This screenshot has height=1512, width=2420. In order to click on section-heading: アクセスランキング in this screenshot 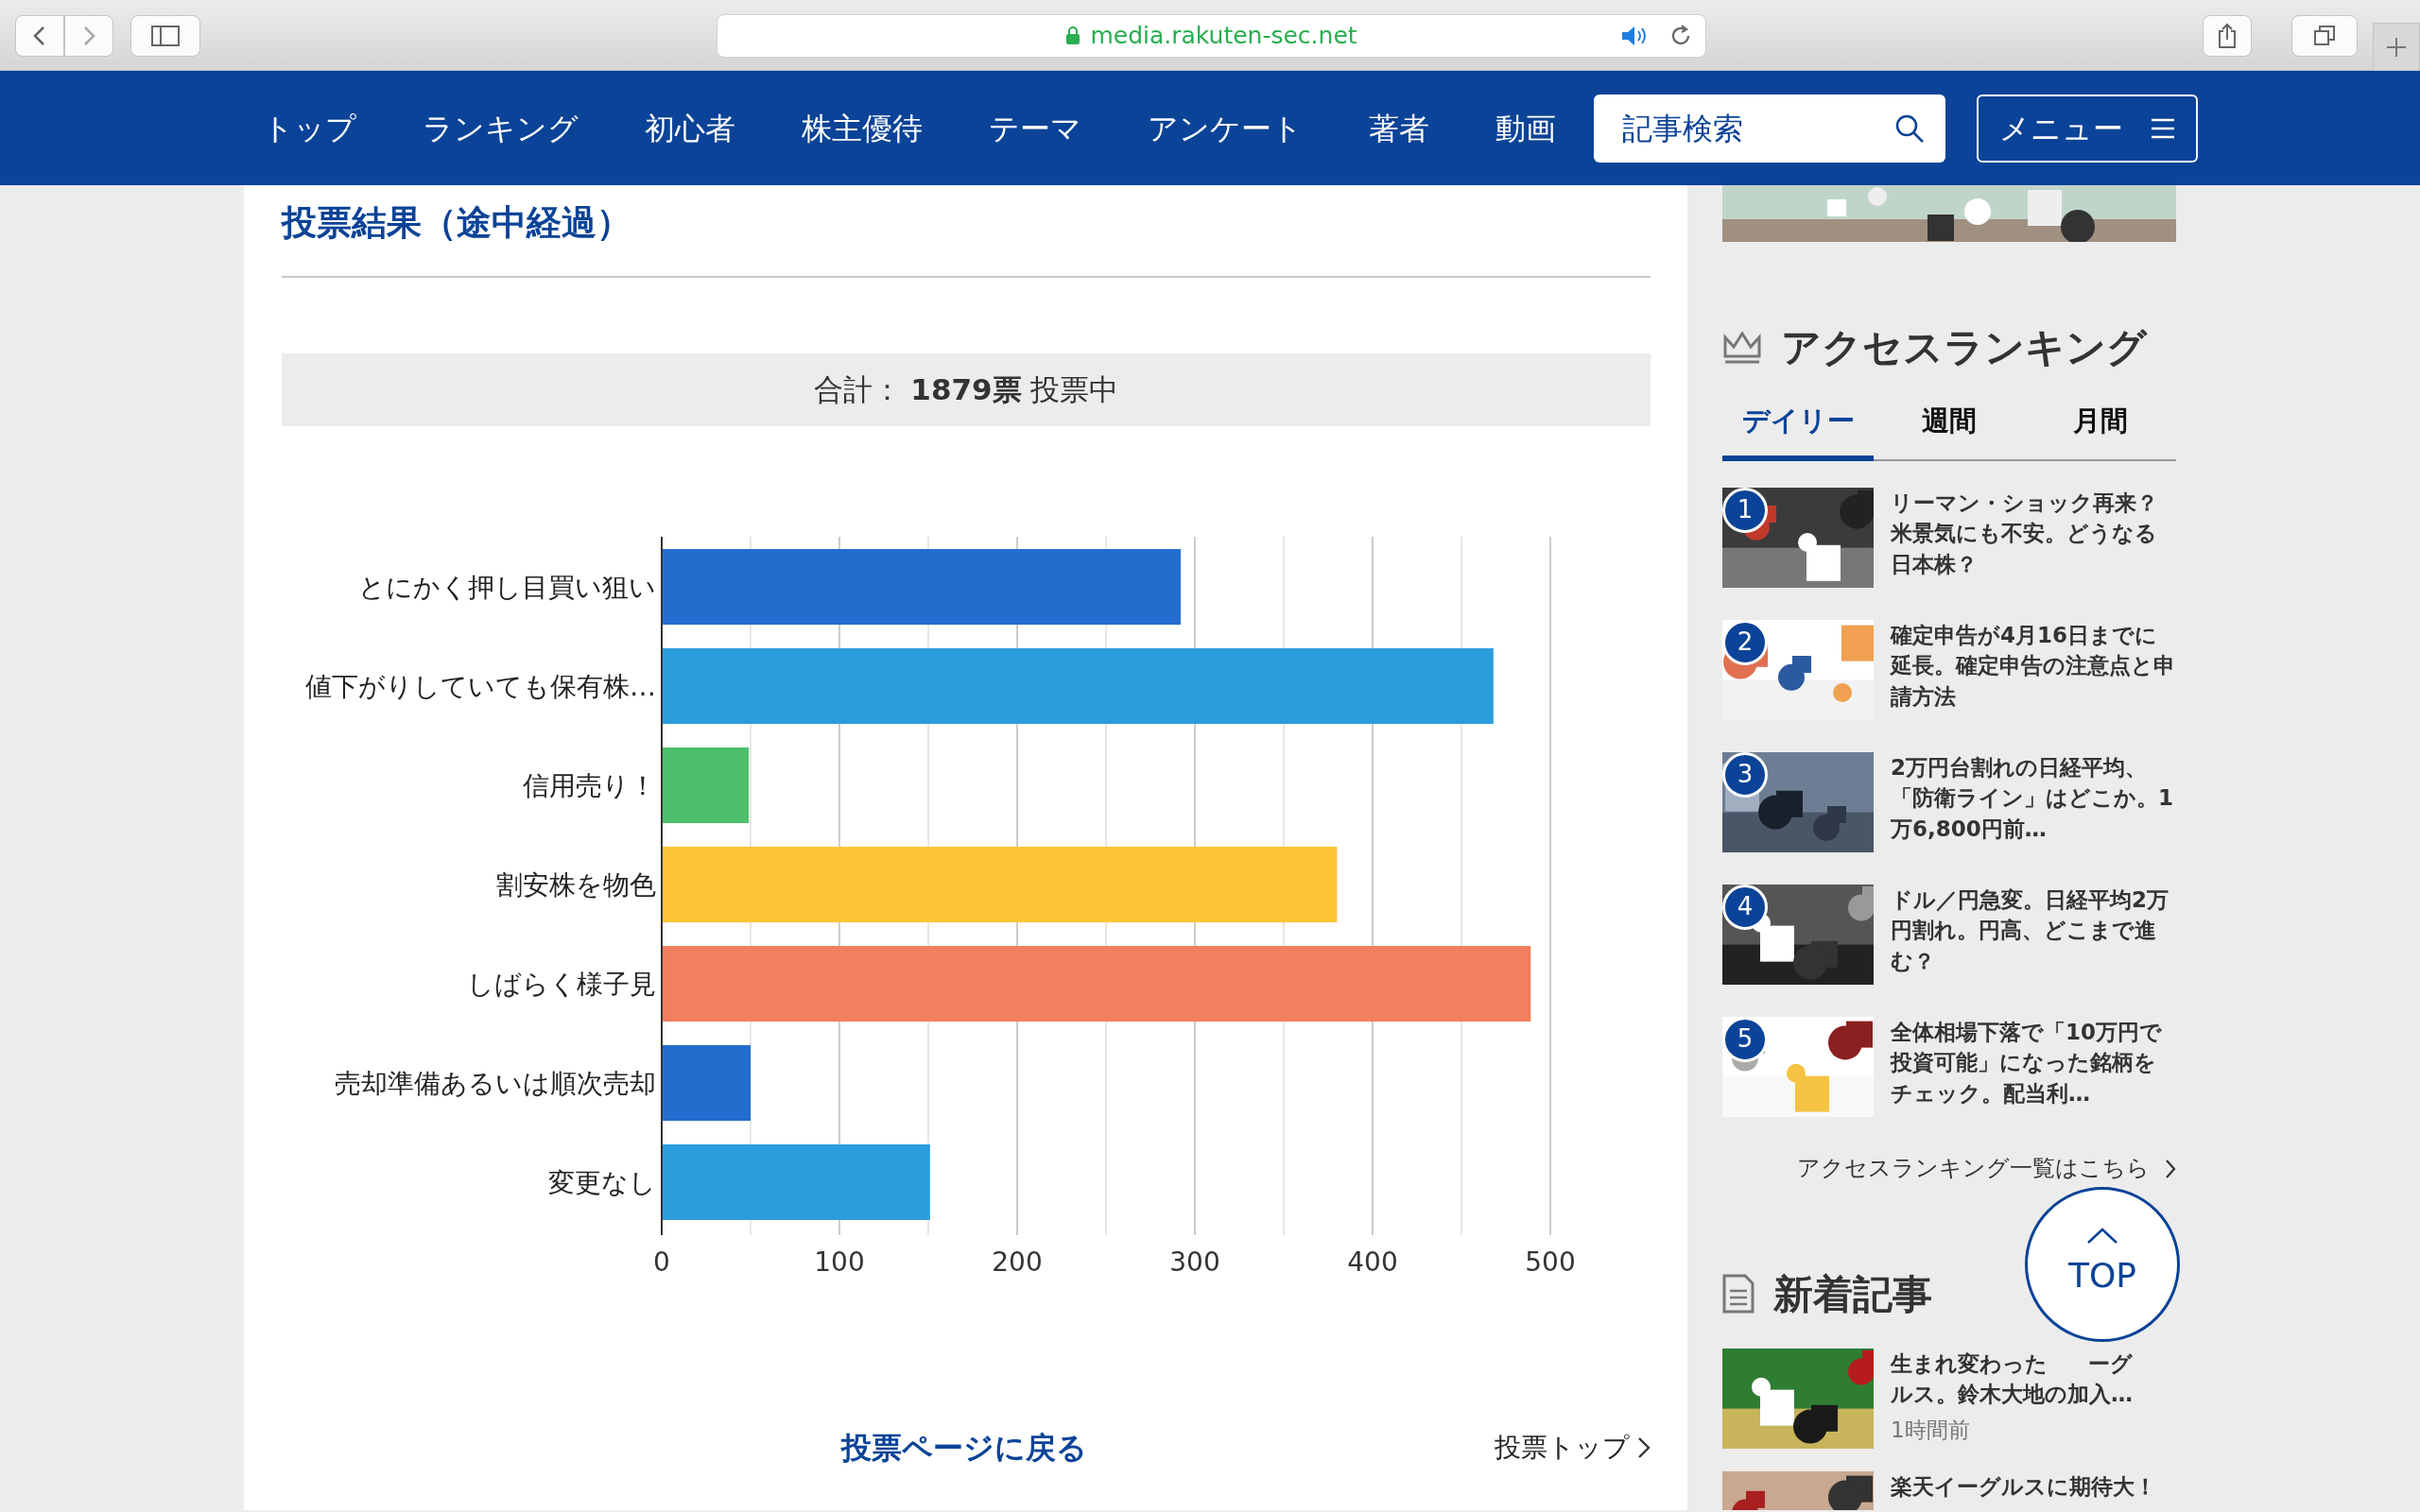, I will do `click(1964, 347)`.